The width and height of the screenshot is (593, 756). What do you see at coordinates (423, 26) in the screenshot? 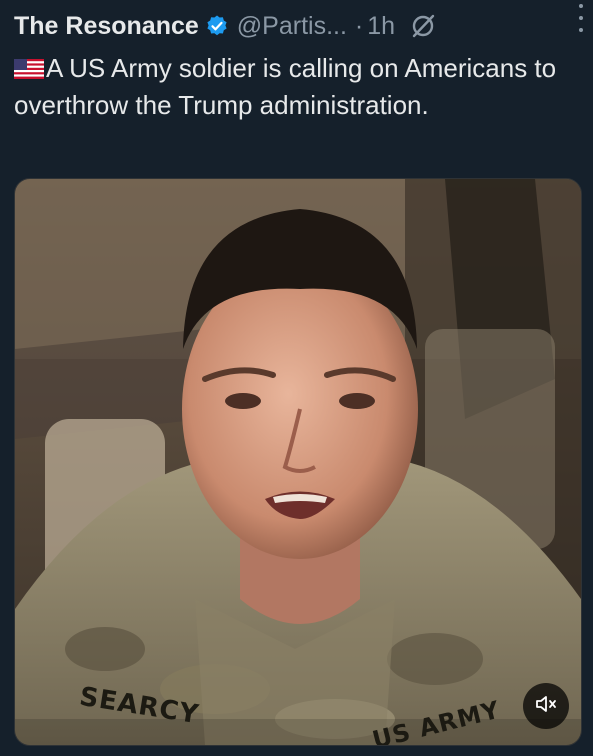
I see `grok-icon` at bounding box center [423, 26].